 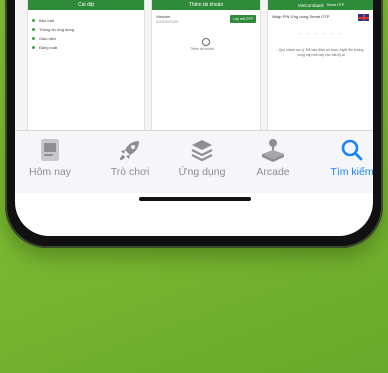 I want to click on account-number: 0000000000, so click(x=167, y=21).